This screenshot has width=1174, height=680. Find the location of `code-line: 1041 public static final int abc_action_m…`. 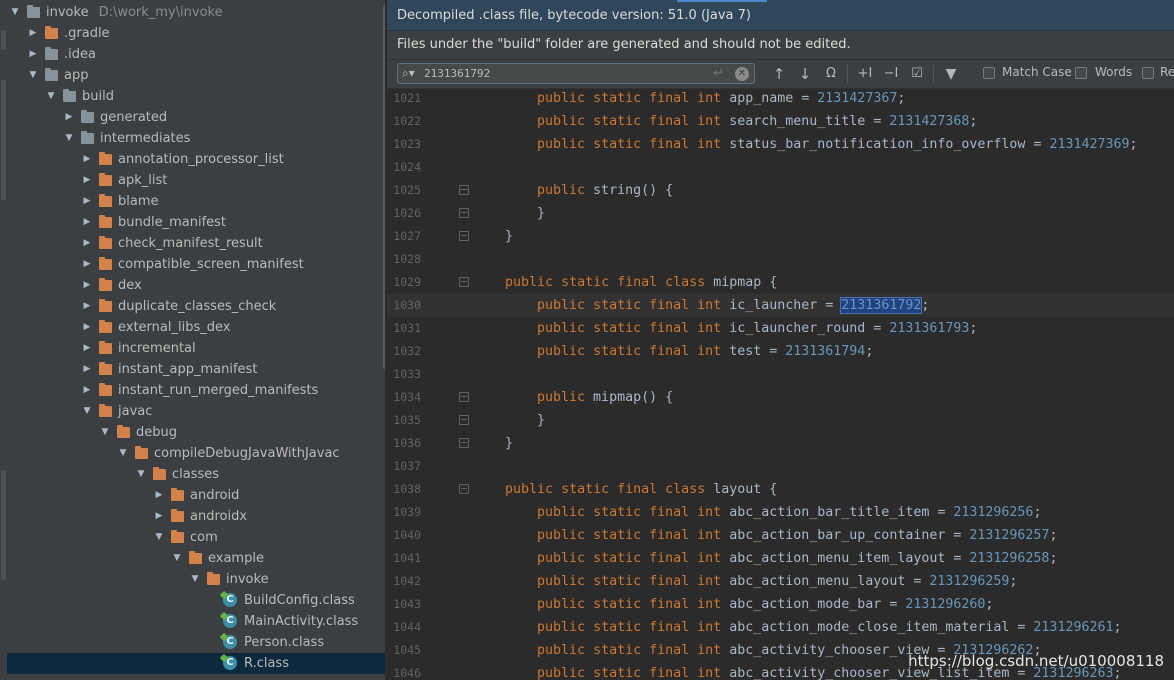

code-line: 1041 public static final int abc_action_m… is located at coordinates (780, 558).